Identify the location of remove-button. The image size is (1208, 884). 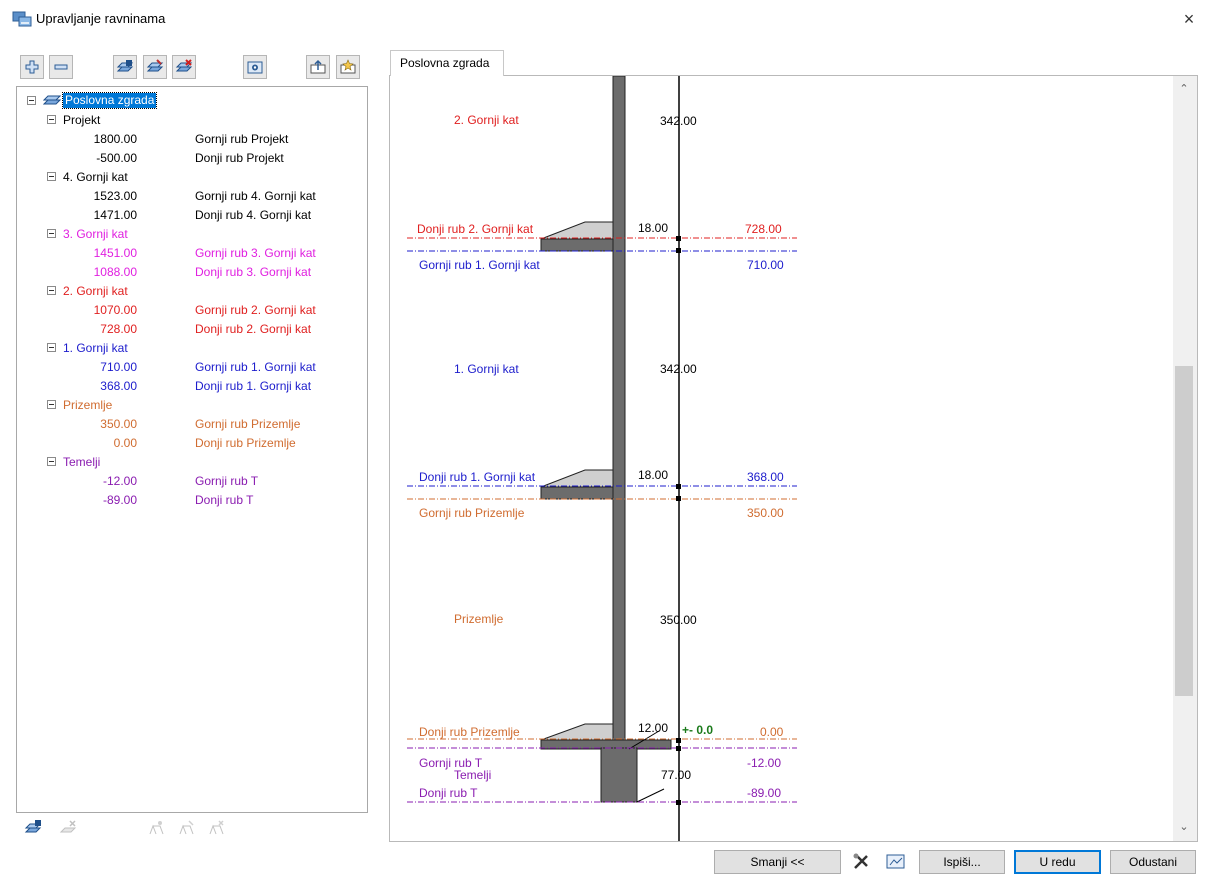
(61, 67).